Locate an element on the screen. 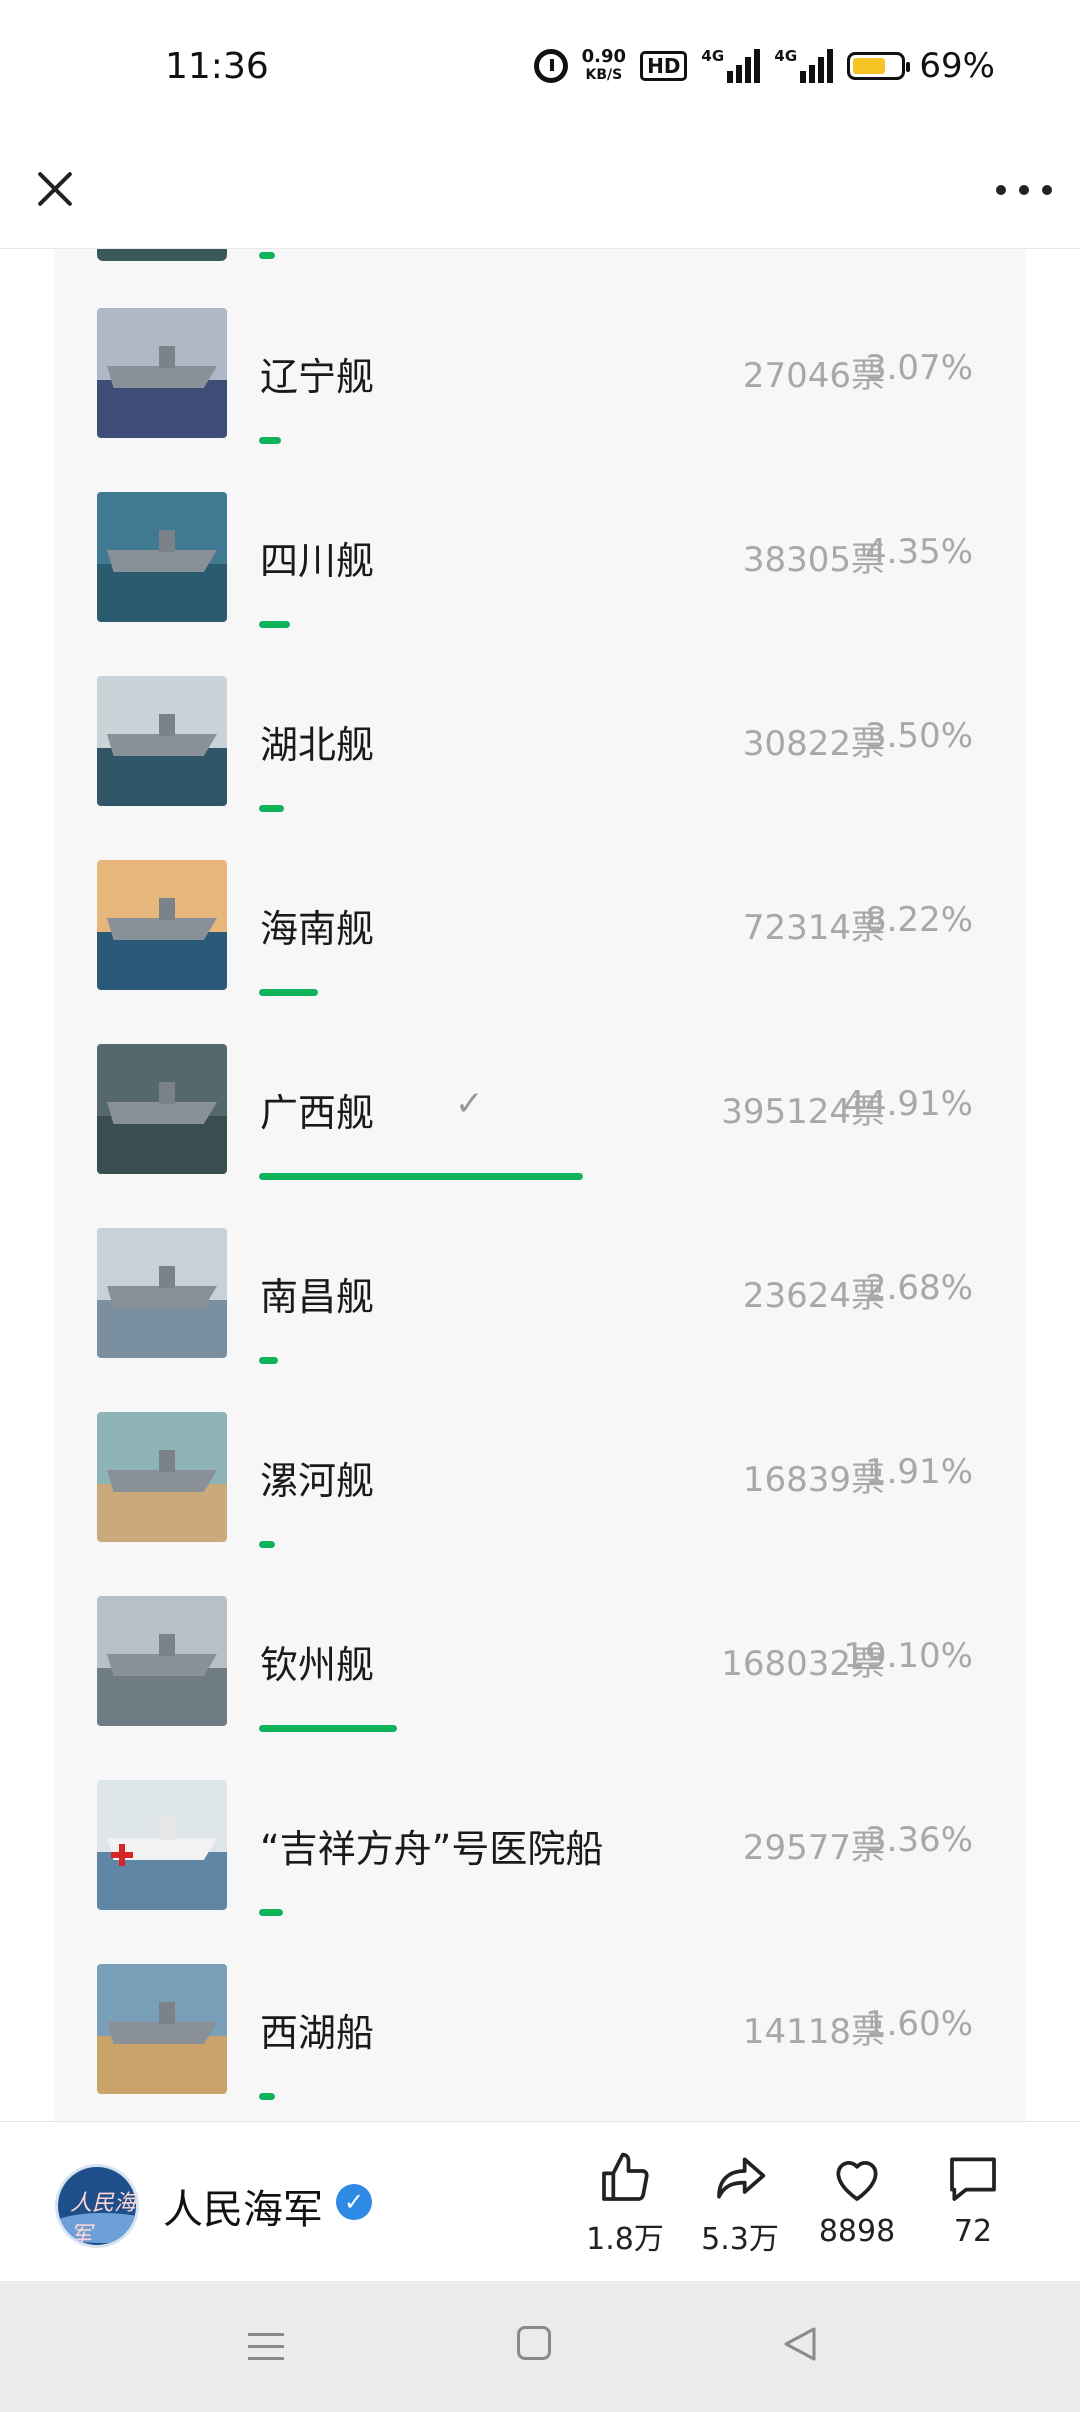 The width and height of the screenshot is (1080, 2412). back-icon is located at coordinates (800, 2344).